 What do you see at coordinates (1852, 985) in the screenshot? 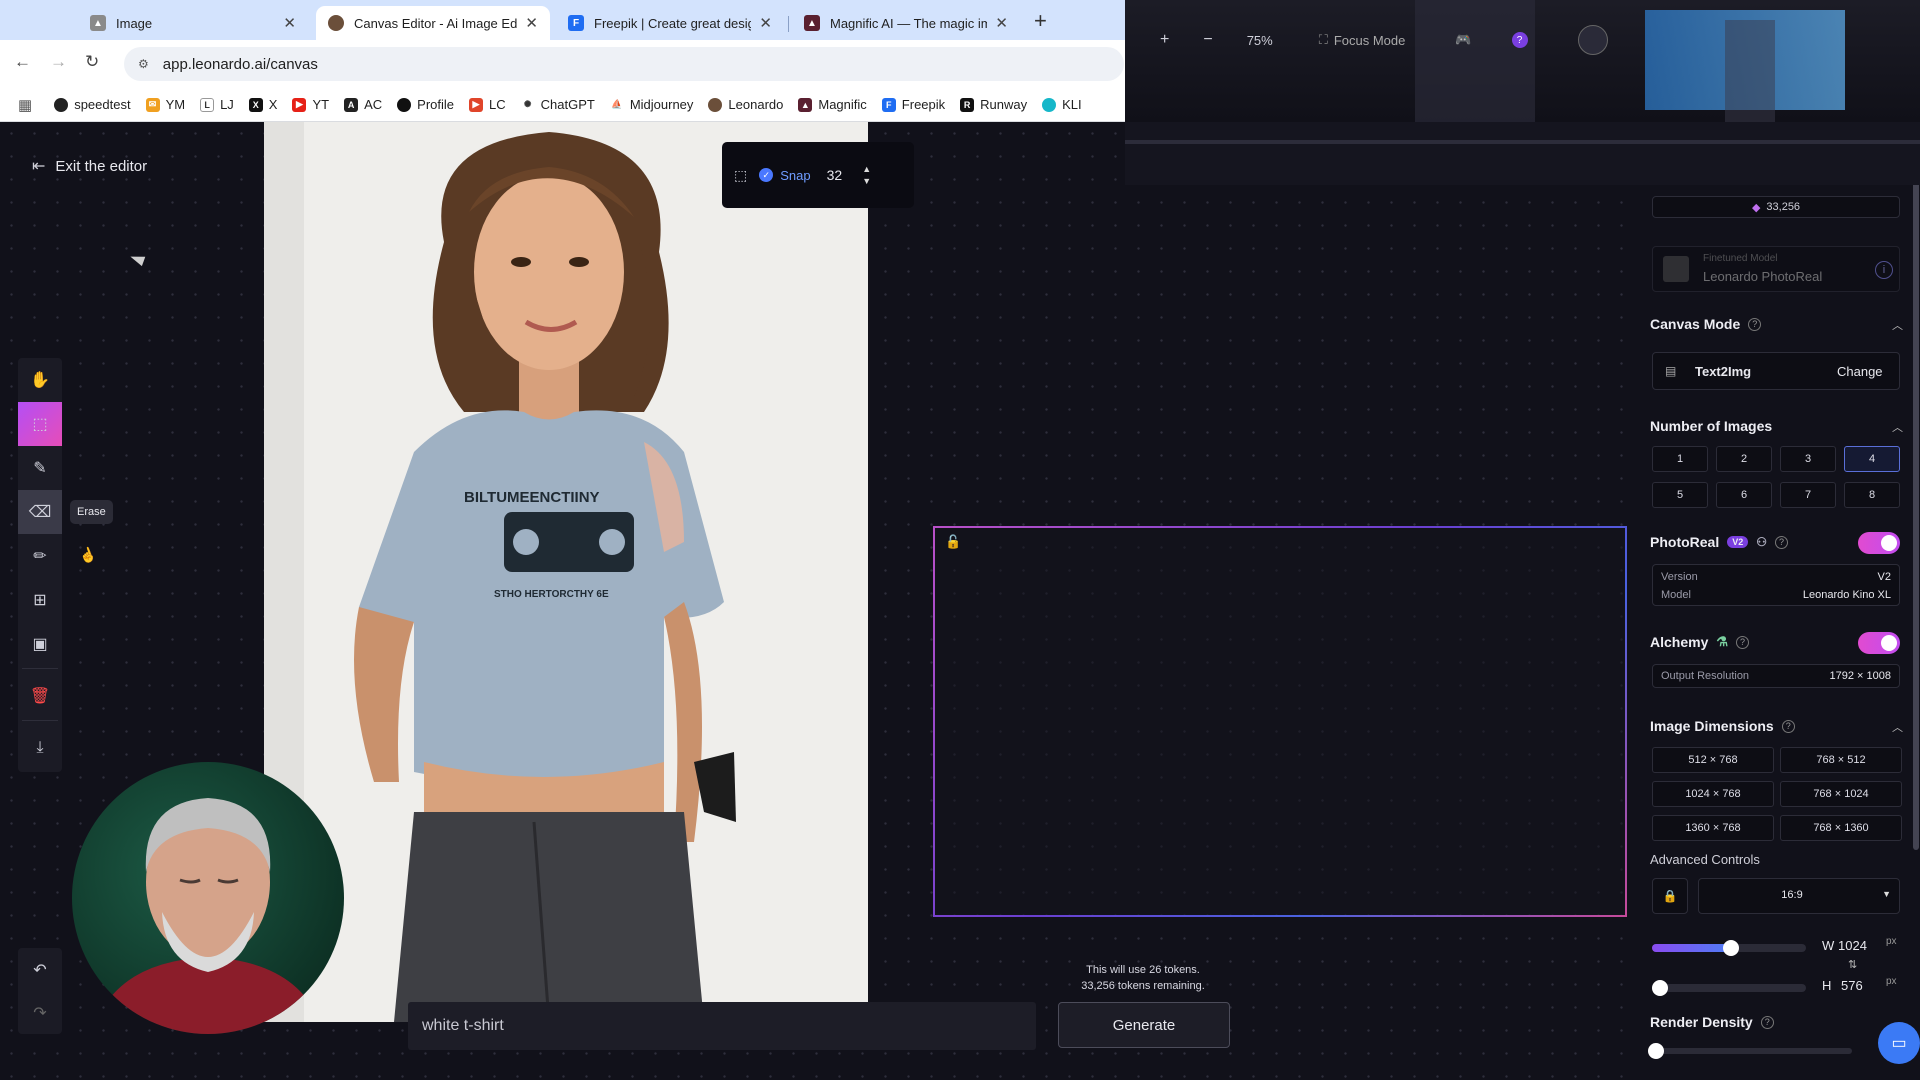
I see `height-input: 576` at bounding box center [1852, 985].